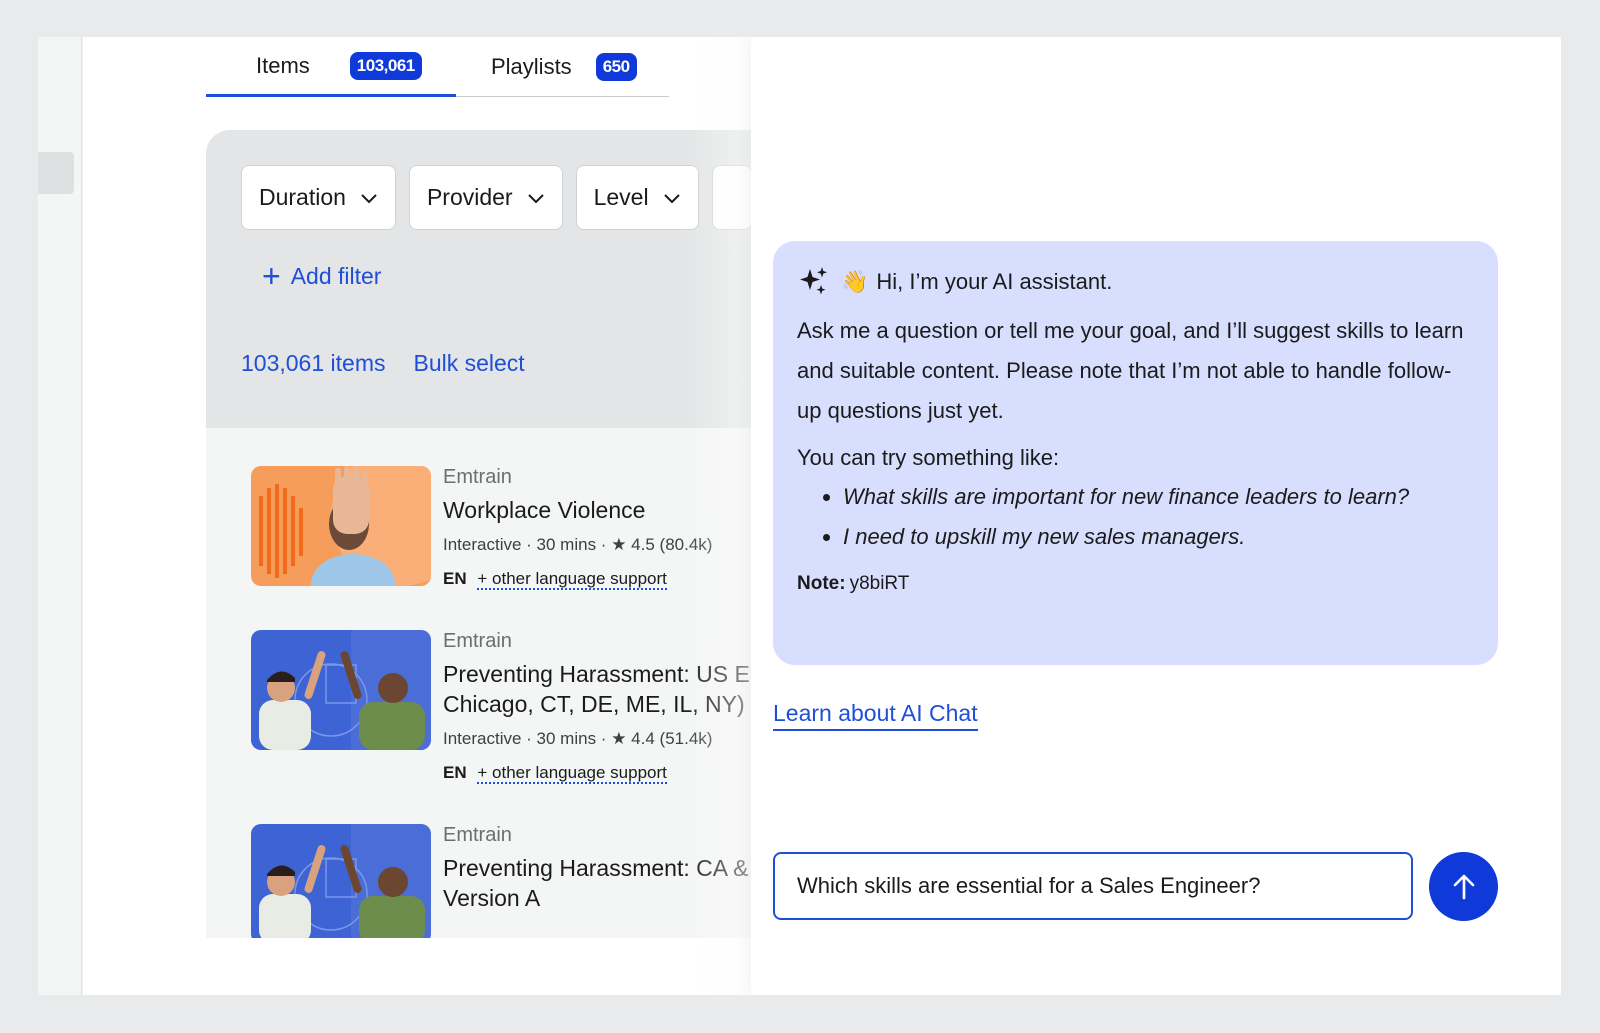 The height and width of the screenshot is (1033, 1600). I want to click on ai-note-value: y8biRT, so click(879, 583).